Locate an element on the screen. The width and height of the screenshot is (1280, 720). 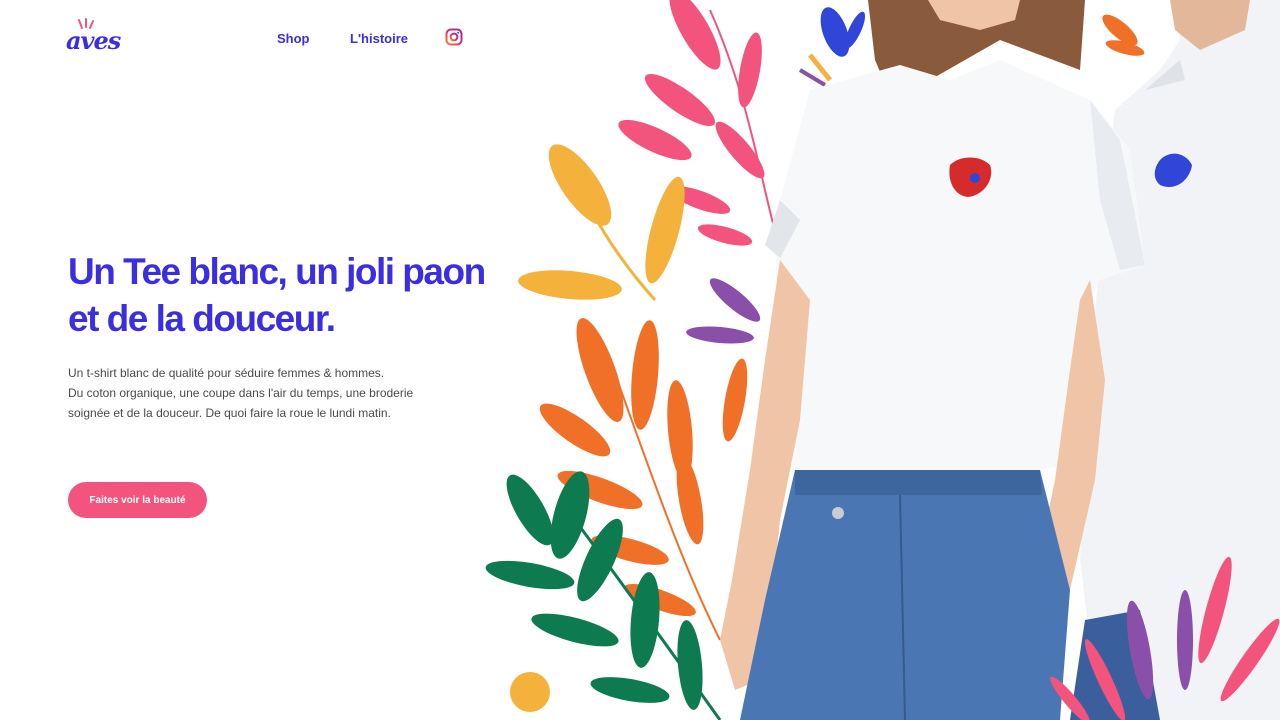
instagram-icon is located at coordinates (454, 37).